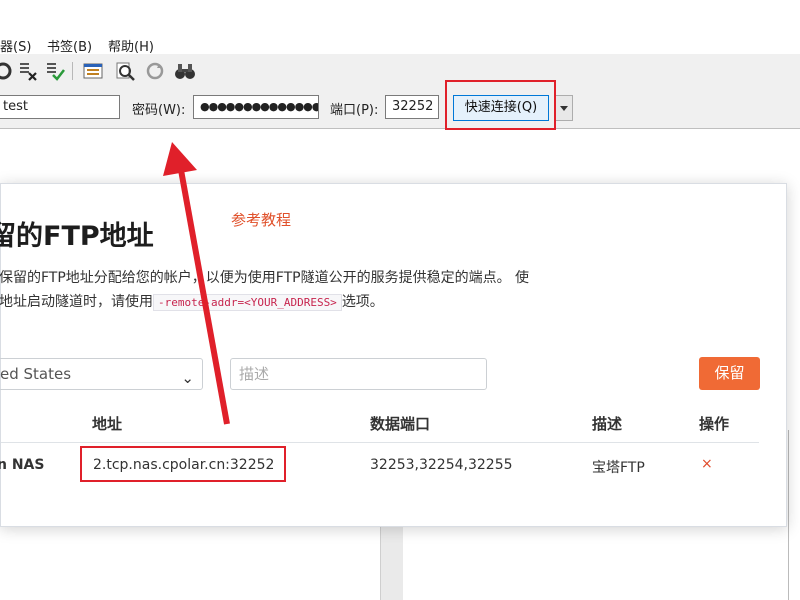  I want to click on password-input: ●●●●●●●●●●●●●●, so click(256, 107).